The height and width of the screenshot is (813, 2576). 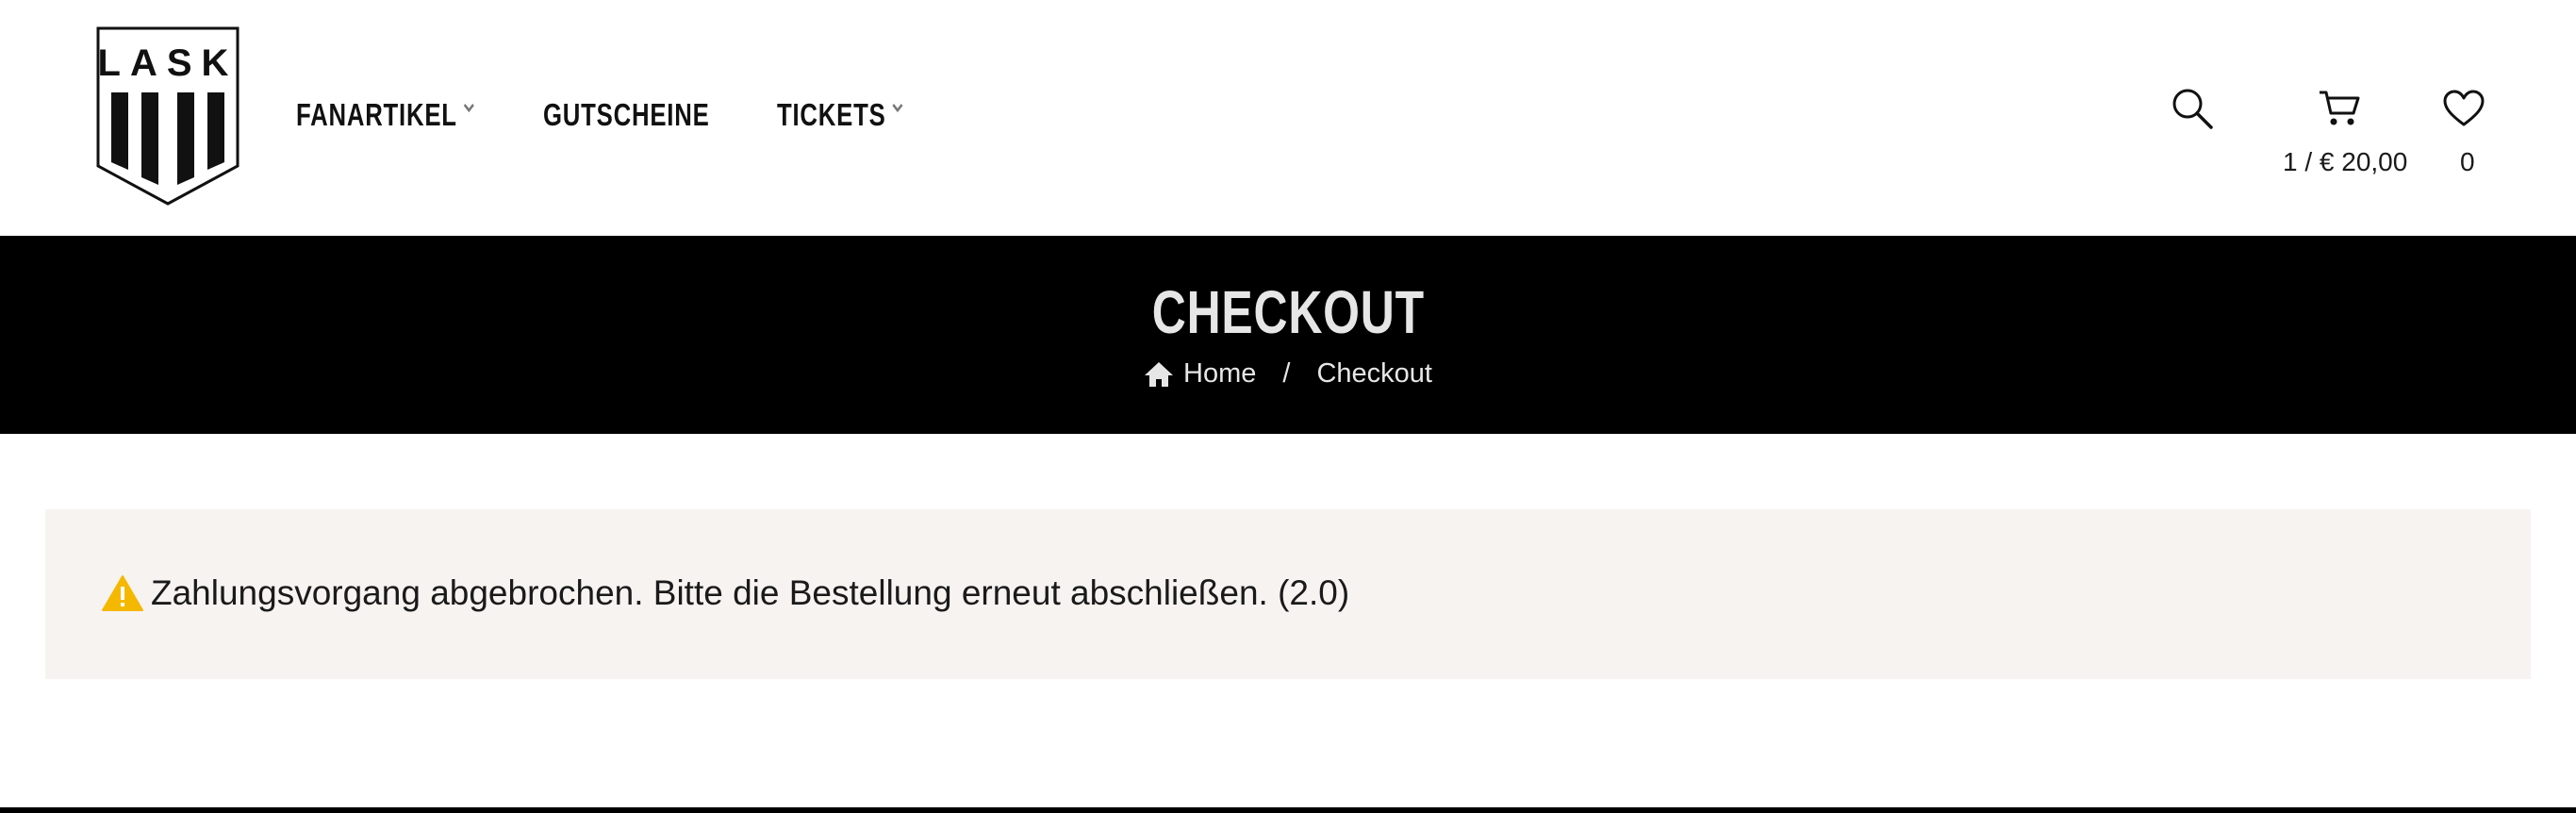 I want to click on cart-summary: 1 / € 20,00, so click(x=2345, y=162).